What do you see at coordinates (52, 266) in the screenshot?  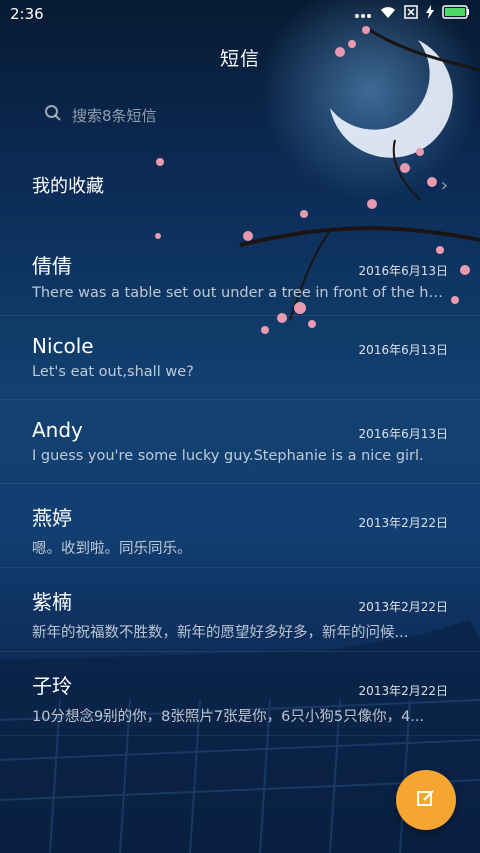 I see `contact-name: 倩倩` at bounding box center [52, 266].